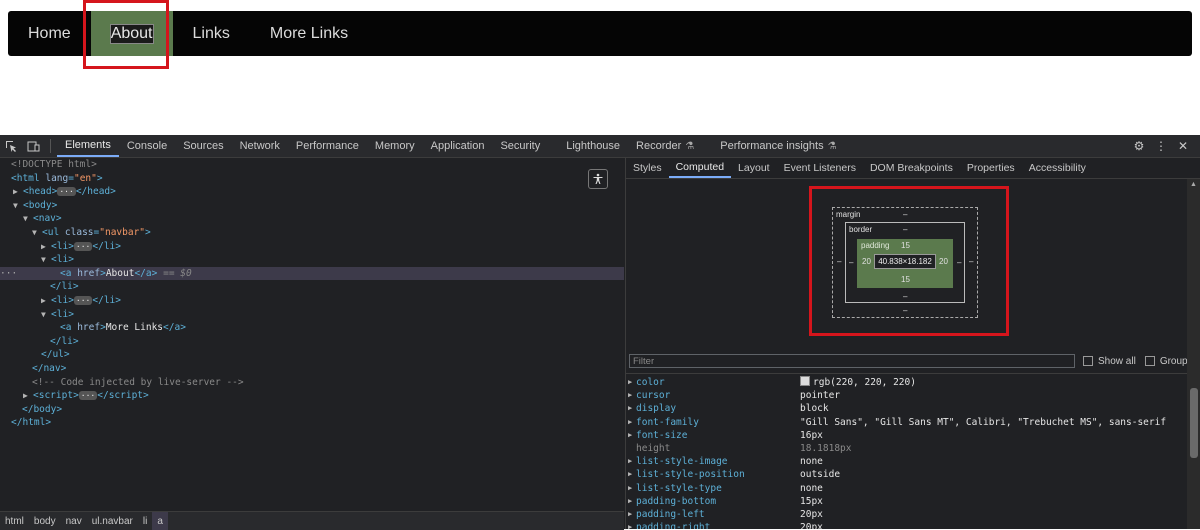 This screenshot has width=1200, height=530. What do you see at coordinates (14, 521) in the screenshot?
I see `breadcrumb-html: html` at bounding box center [14, 521].